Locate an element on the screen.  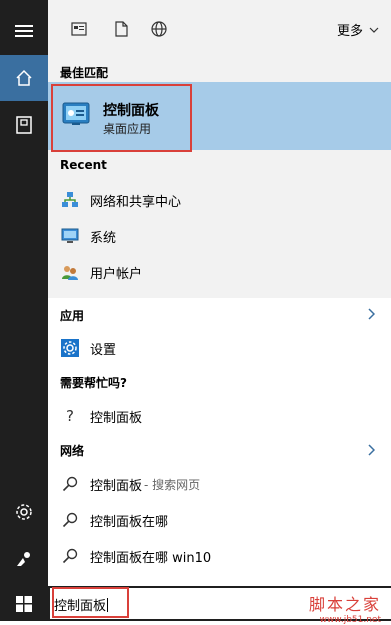
recent-item-label: 网络和共享中心 is located at coordinates (136, 202).